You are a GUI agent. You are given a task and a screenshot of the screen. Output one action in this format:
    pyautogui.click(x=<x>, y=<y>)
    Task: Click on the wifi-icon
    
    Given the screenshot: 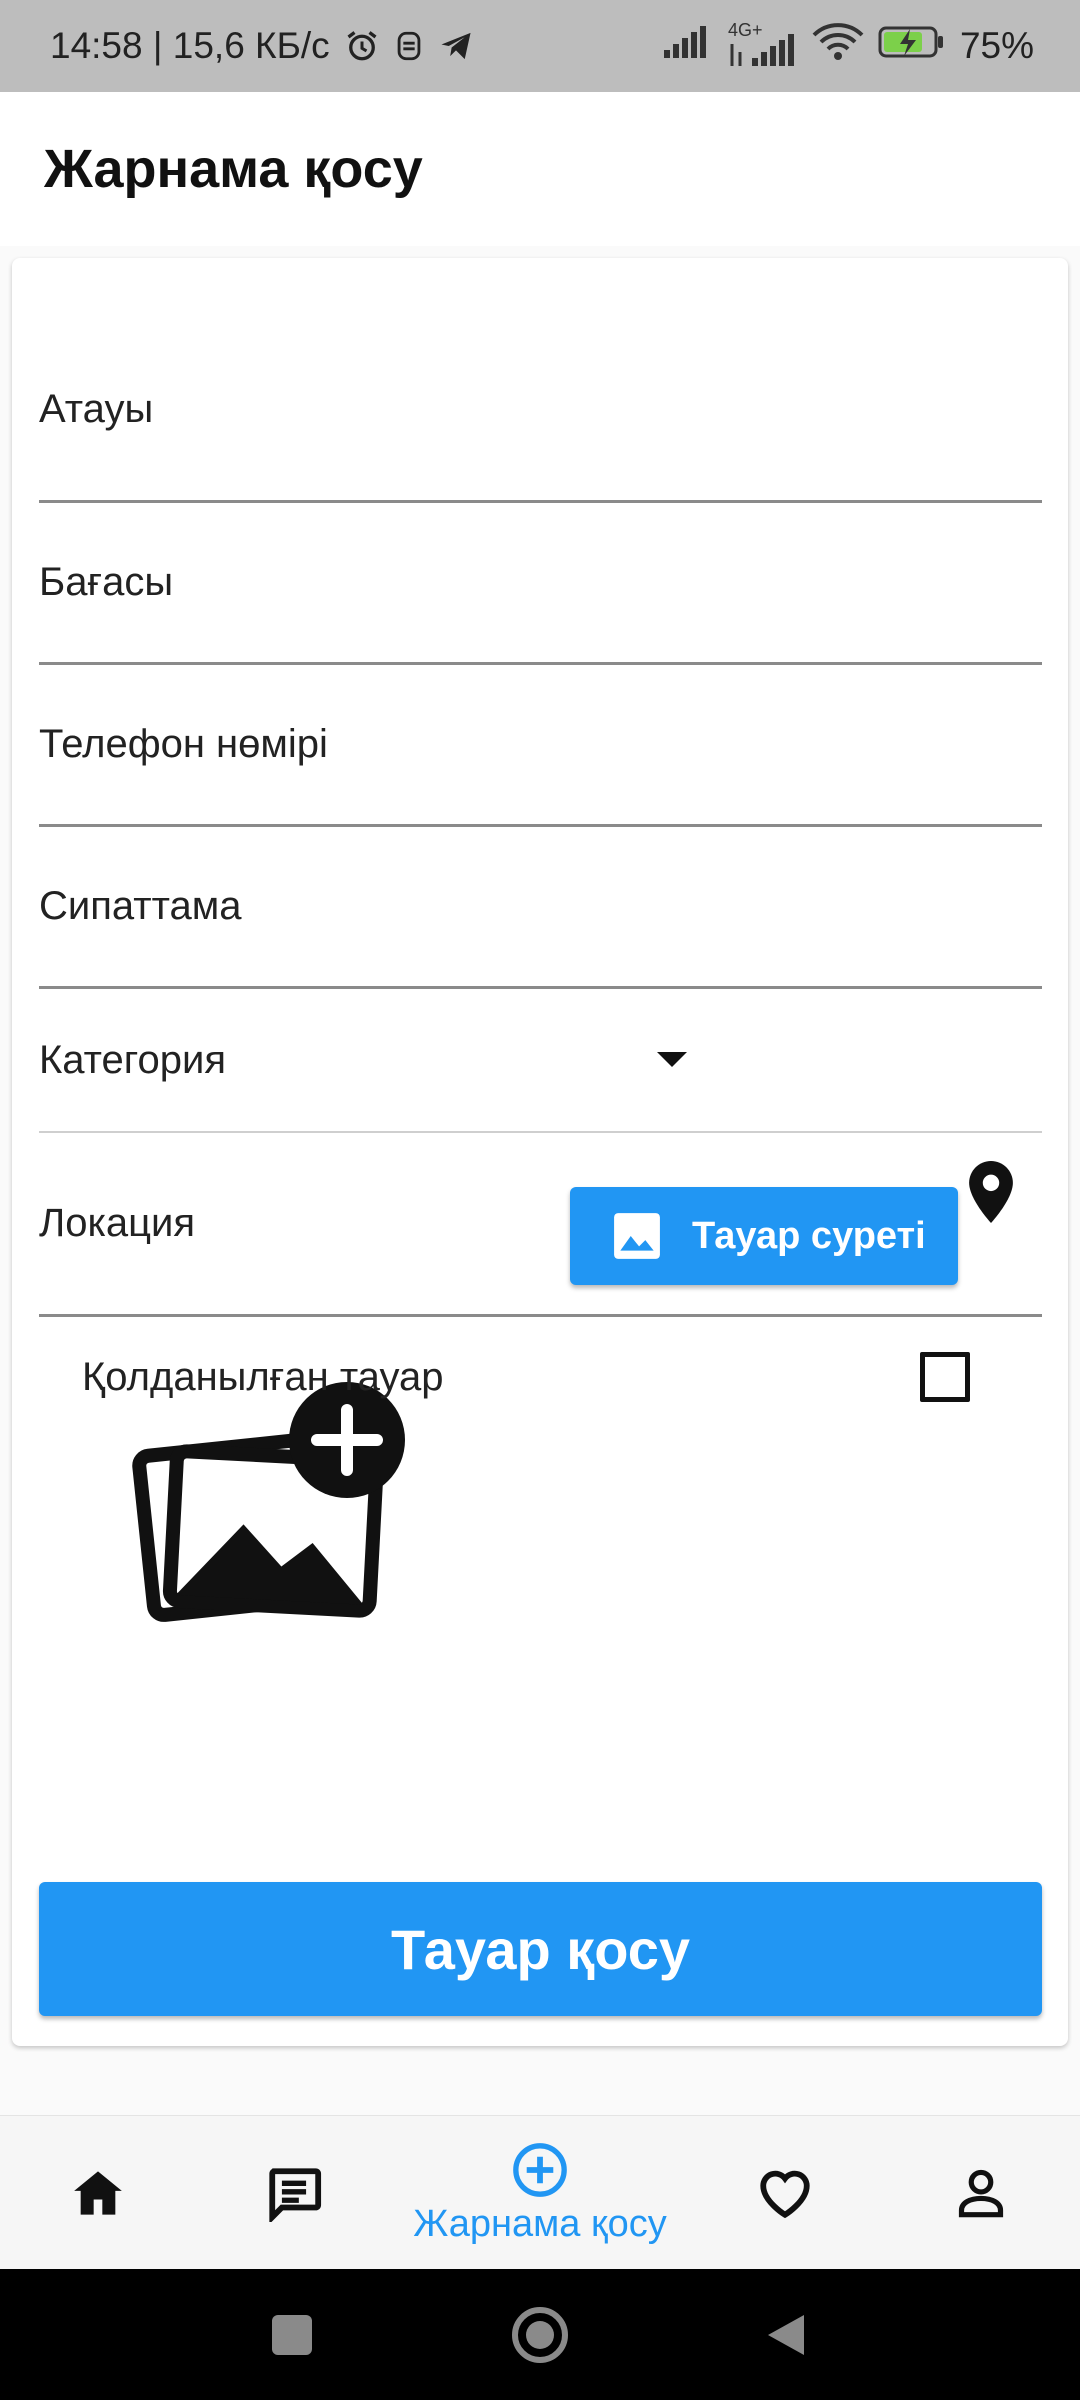 What is the action you would take?
    pyautogui.click(x=838, y=46)
    